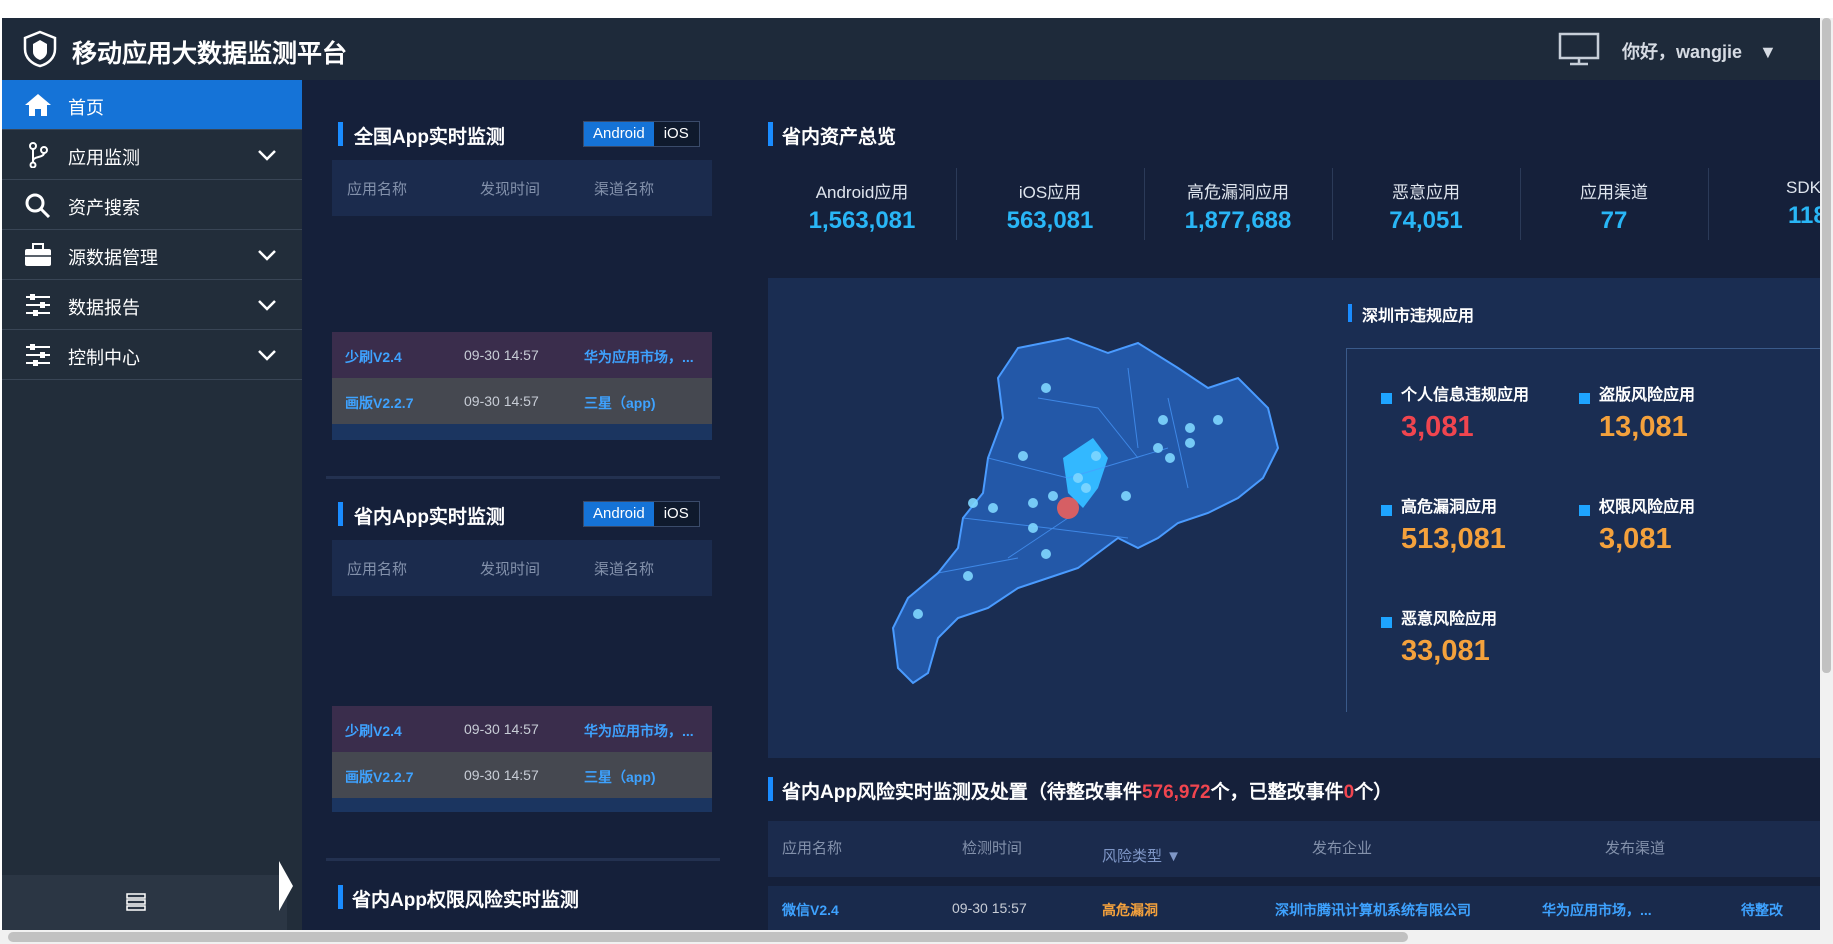  I want to click on search-icon, so click(38, 205).